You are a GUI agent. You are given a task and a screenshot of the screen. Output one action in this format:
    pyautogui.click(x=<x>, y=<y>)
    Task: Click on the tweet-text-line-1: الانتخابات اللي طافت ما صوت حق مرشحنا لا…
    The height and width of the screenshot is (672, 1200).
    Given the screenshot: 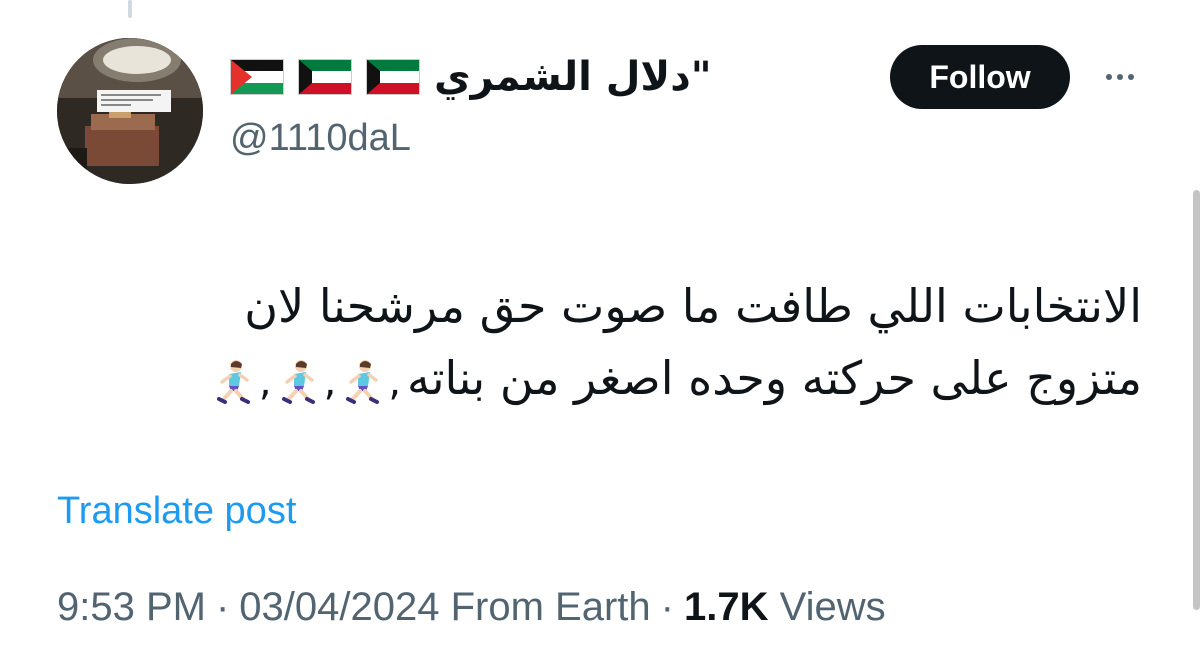 What is the action you would take?
    pyautogui.click(x=693, y=306)
    